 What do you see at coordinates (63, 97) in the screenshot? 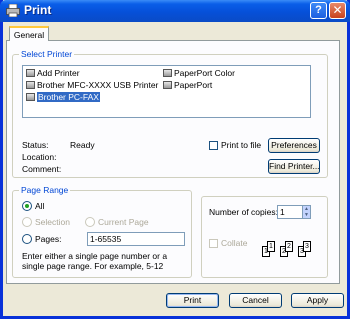
I see `printer-item-brother-pc-fax: Brother PC-FAX` at bounding box center [63, 97].